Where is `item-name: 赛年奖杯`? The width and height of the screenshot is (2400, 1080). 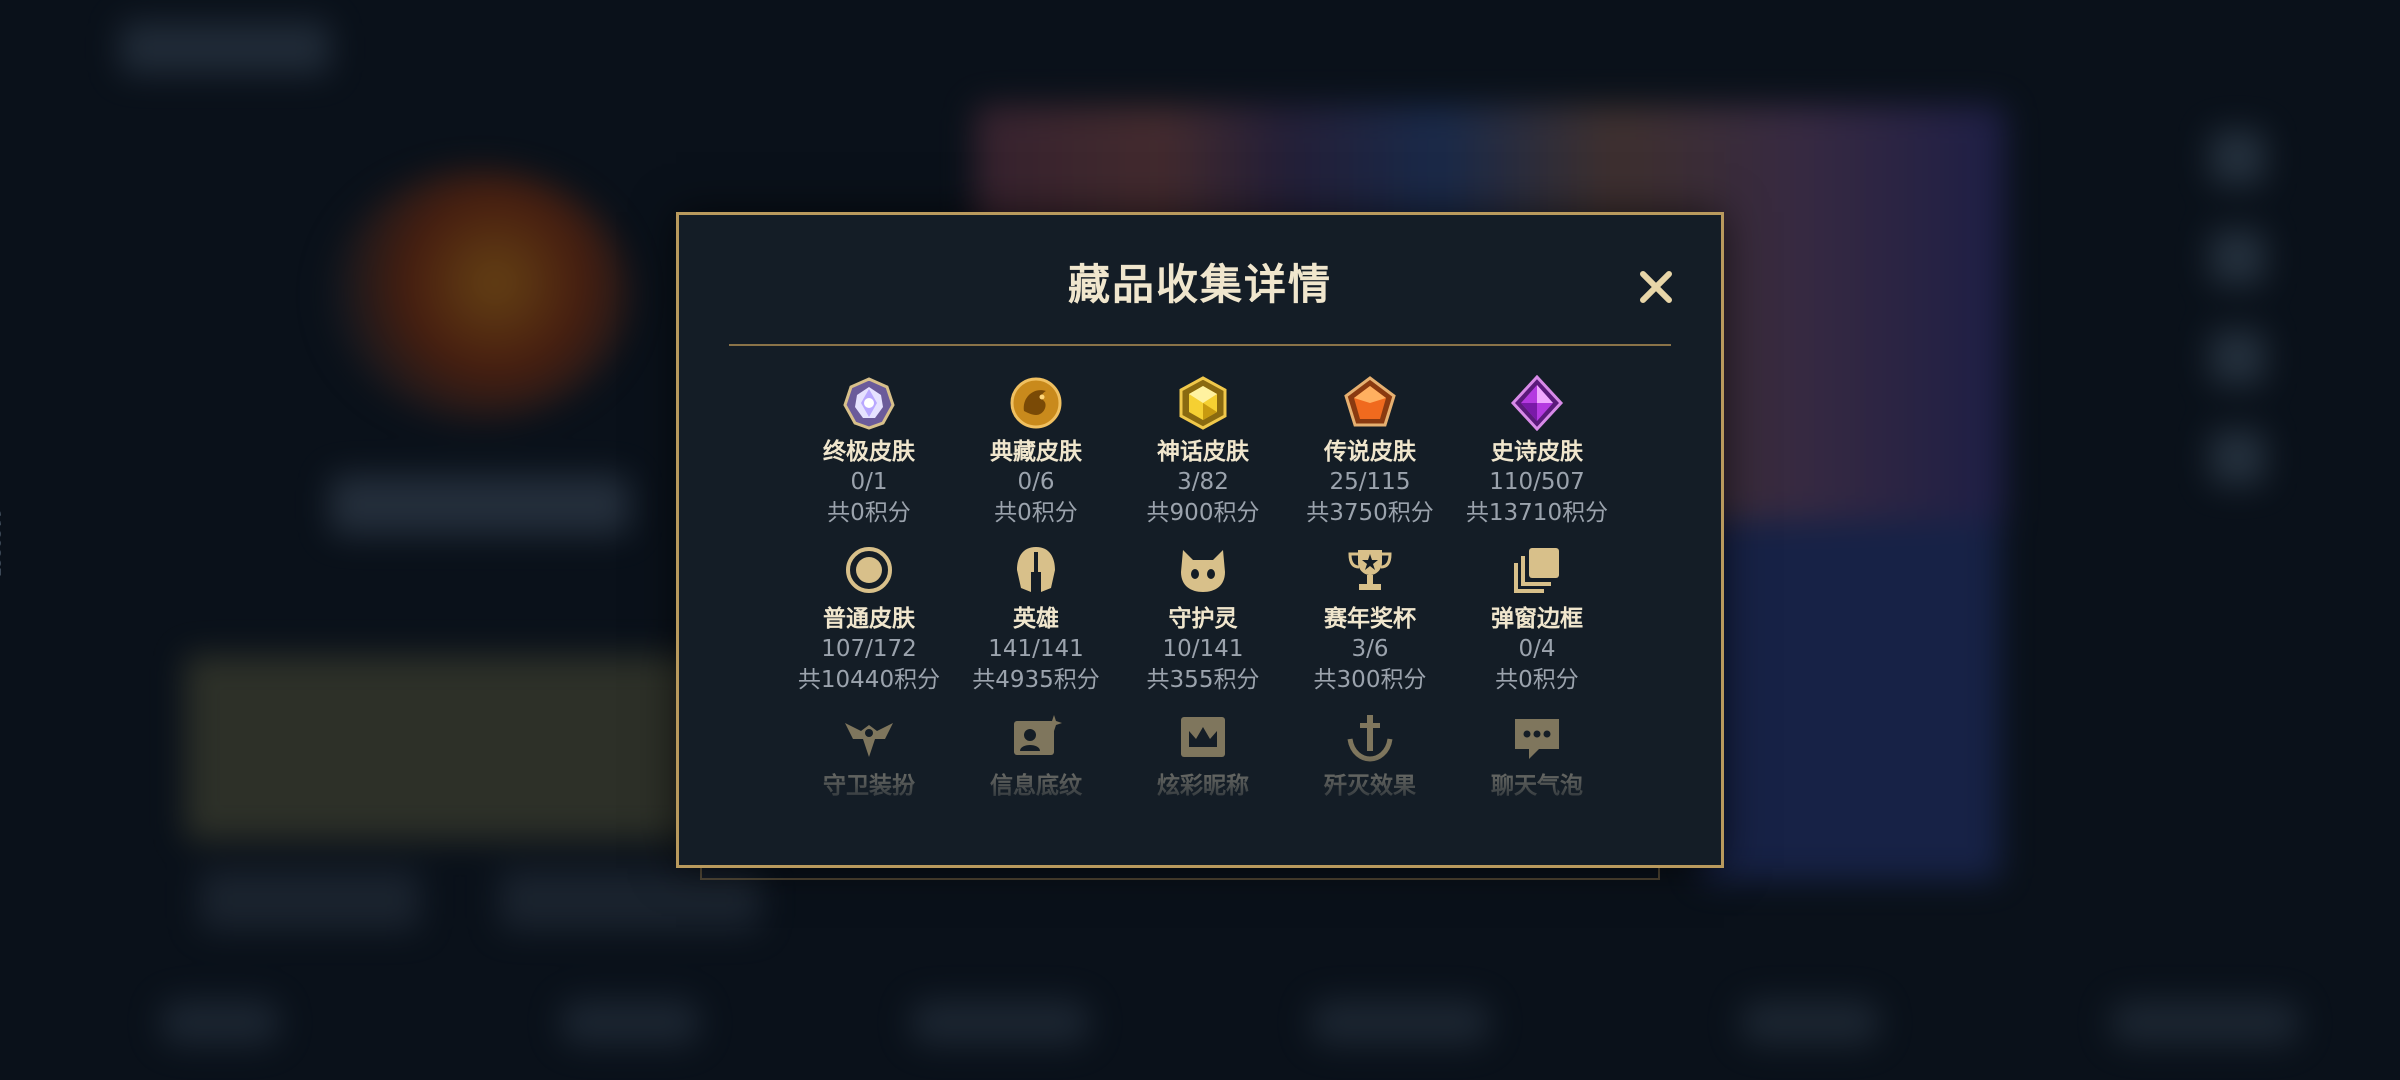
item-name: 赛年奖杯 is located at coordinates (1370, 619).